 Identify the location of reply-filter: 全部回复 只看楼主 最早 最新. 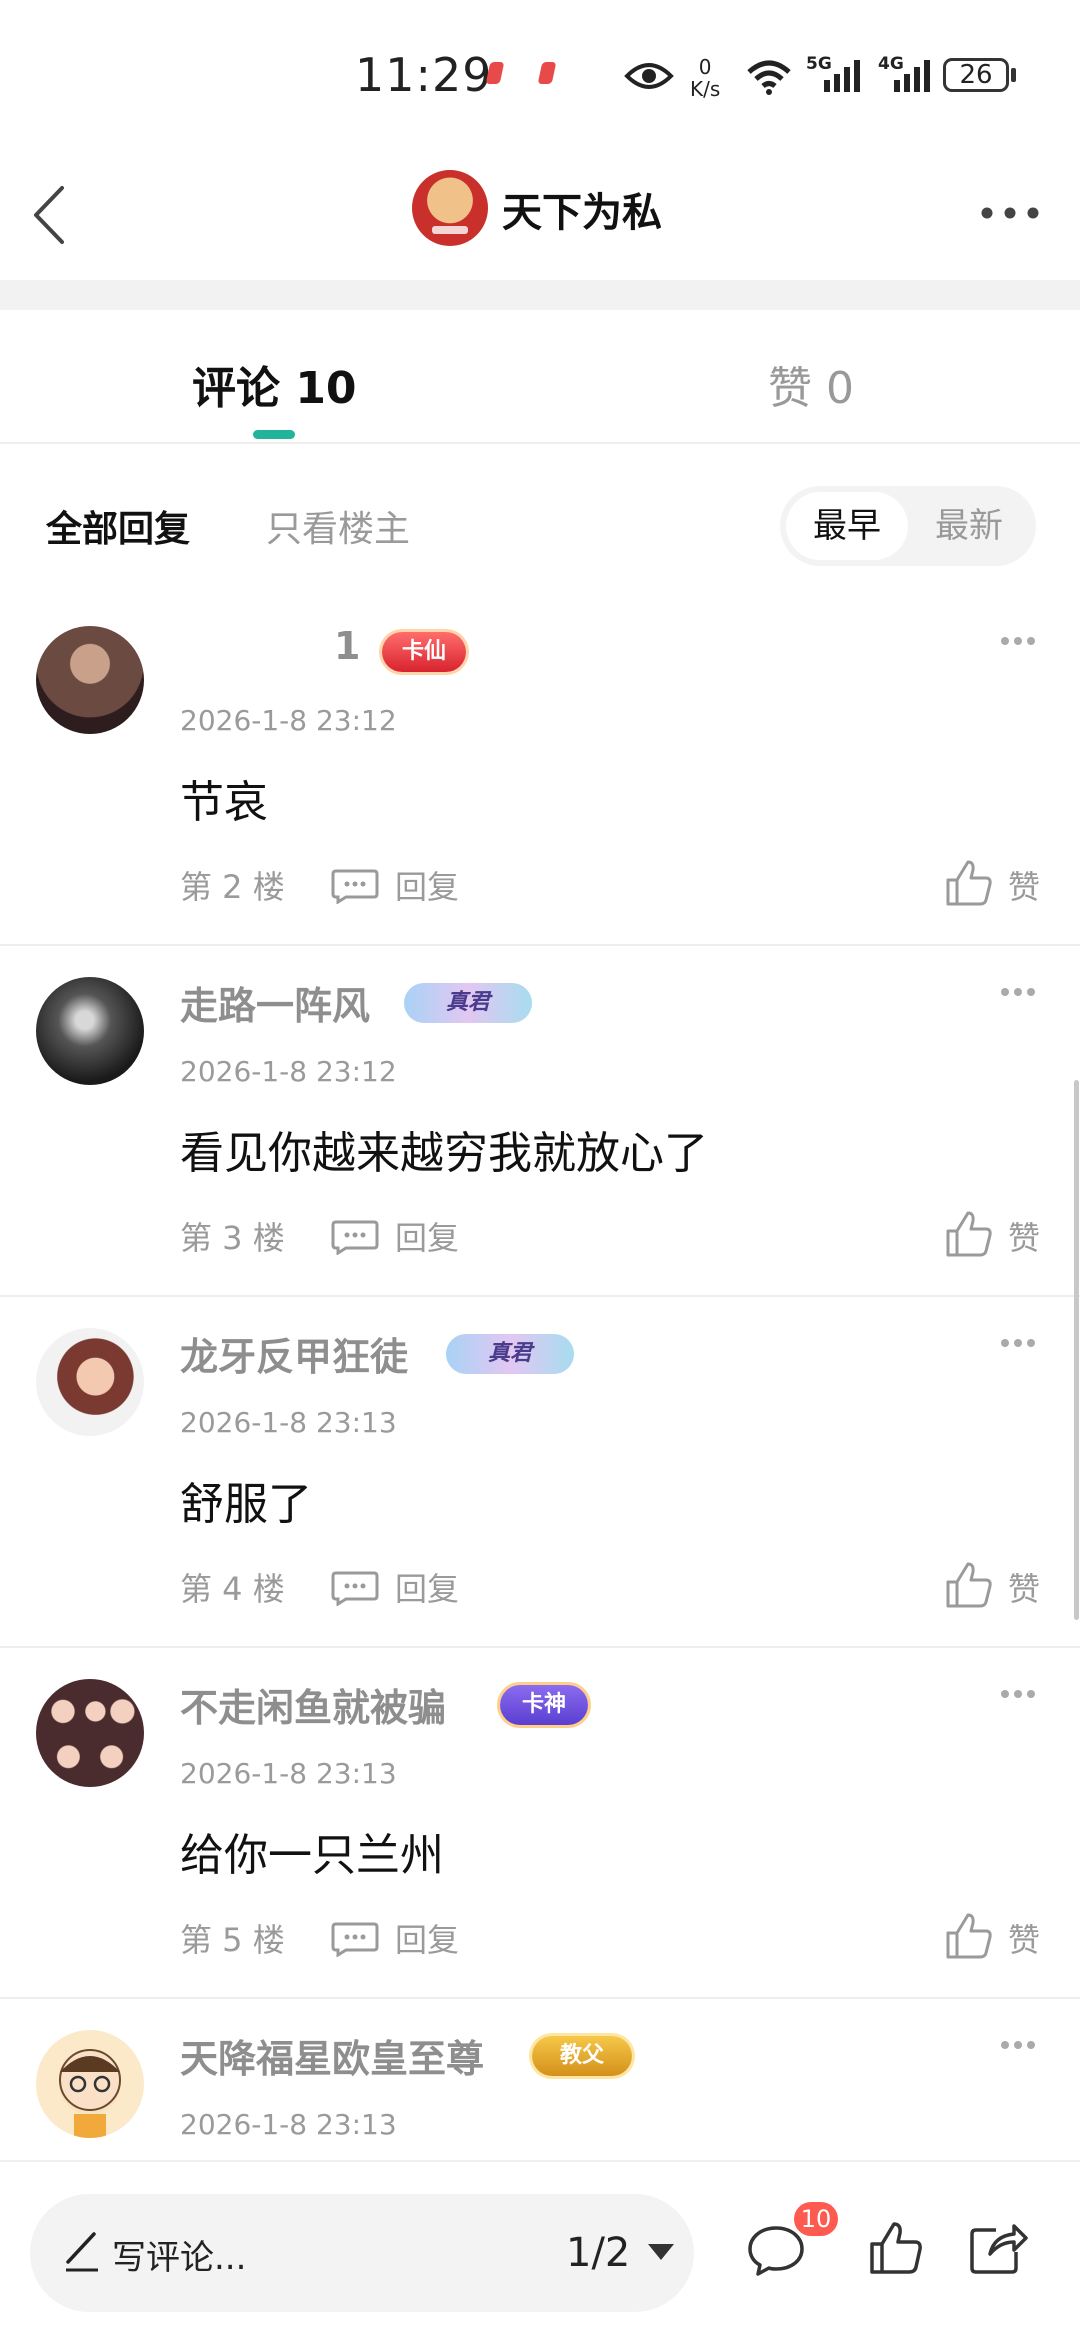
(540, 519).